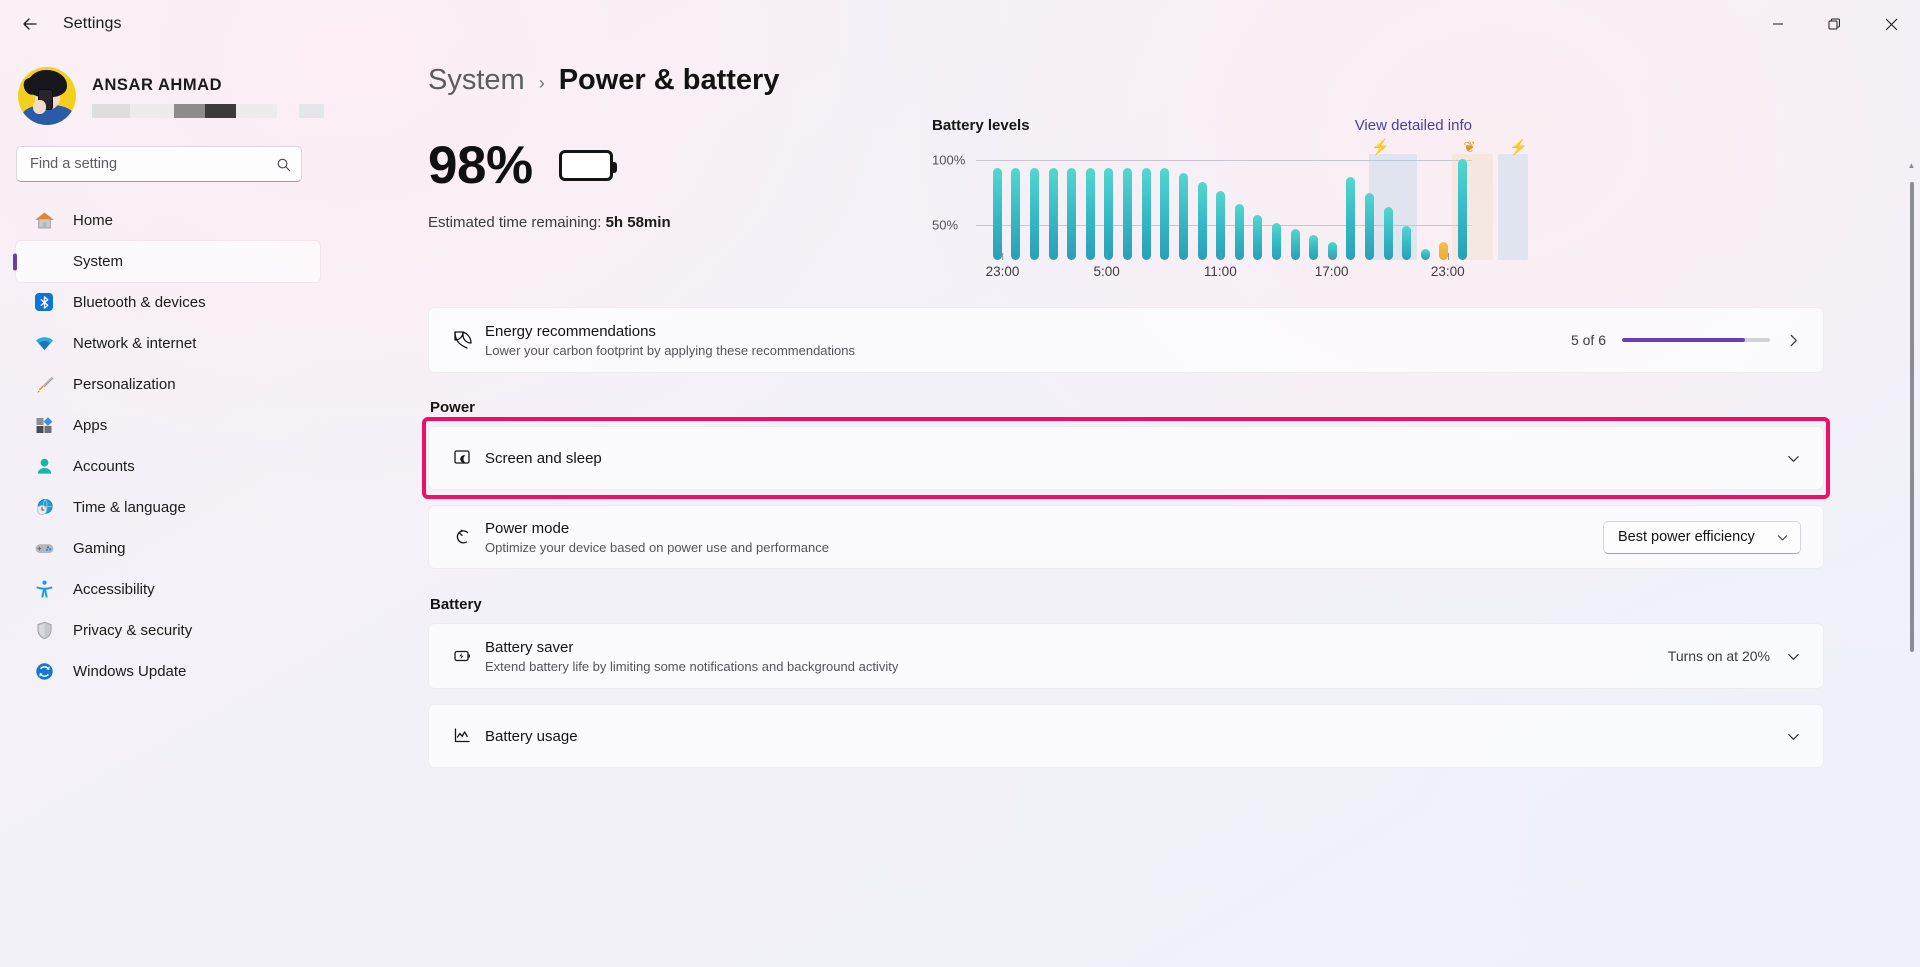 The height and width of the screenshot is (967, 1920). Describe the element at coordinates (570, 331) in the screenshot. I see `card-title: Energy recommendations` at that location.